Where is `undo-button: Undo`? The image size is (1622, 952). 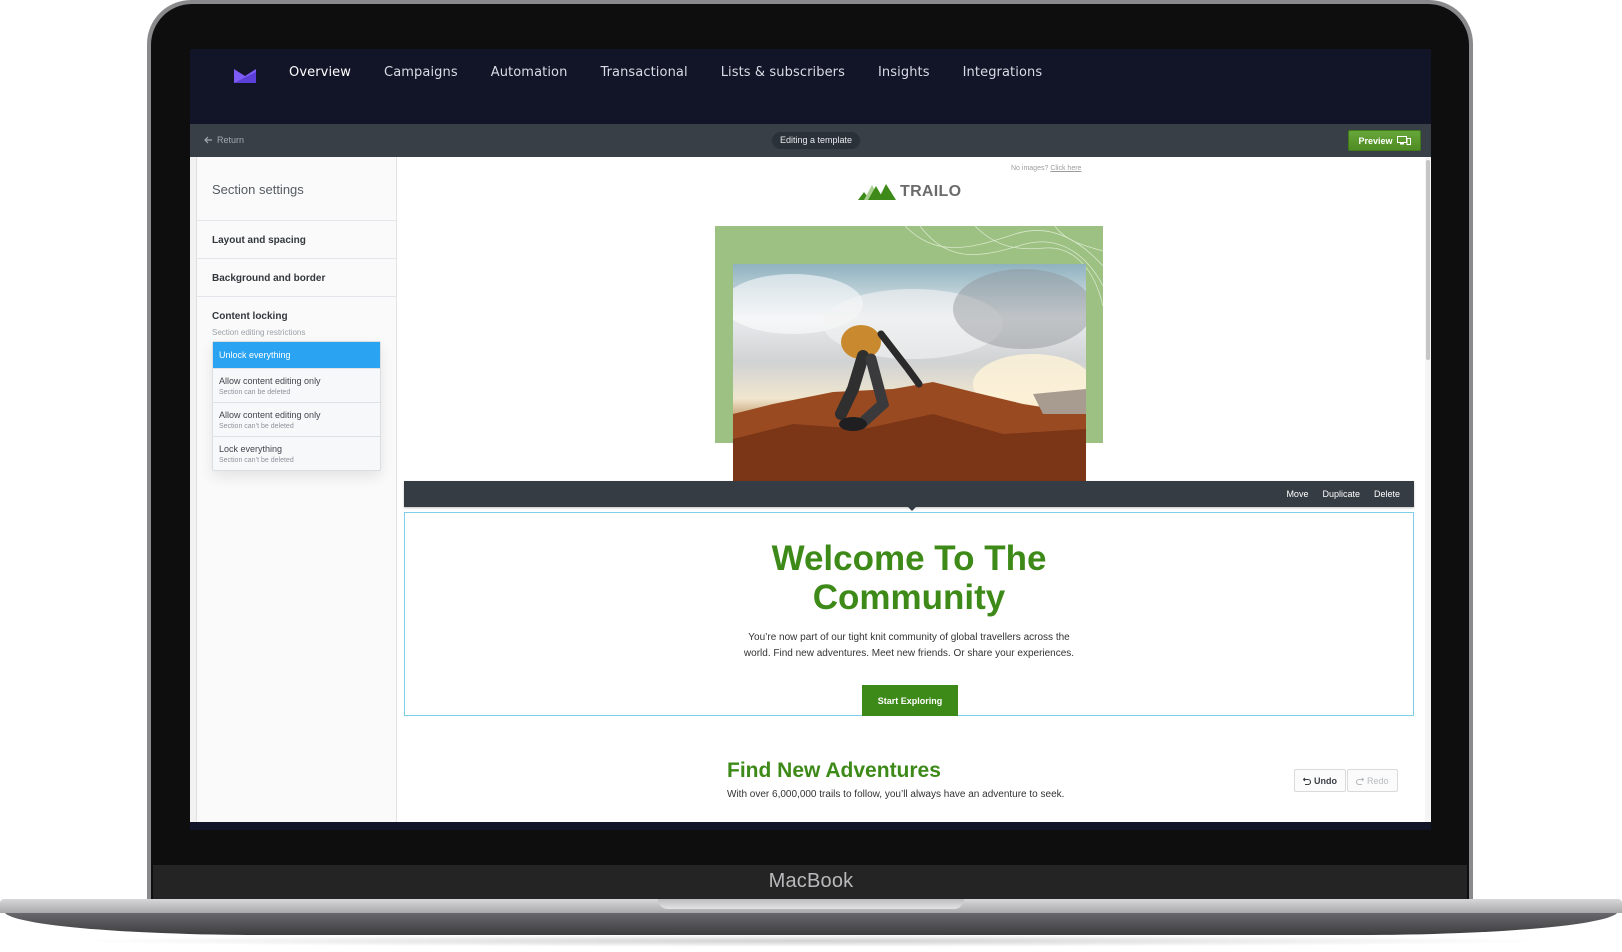
undo-button: Undo is located at coordinates (1320, 780).